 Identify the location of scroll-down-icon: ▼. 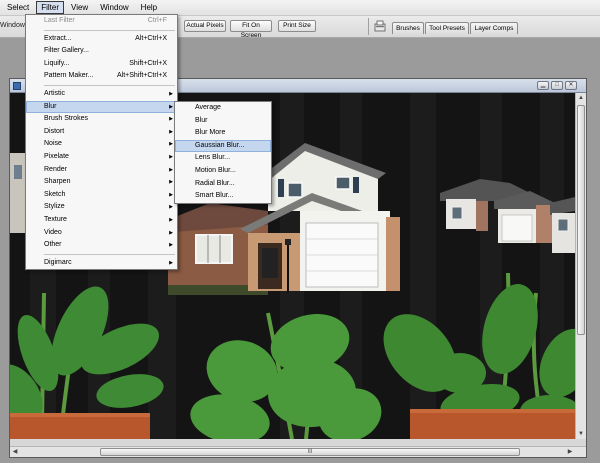
(581, 434).